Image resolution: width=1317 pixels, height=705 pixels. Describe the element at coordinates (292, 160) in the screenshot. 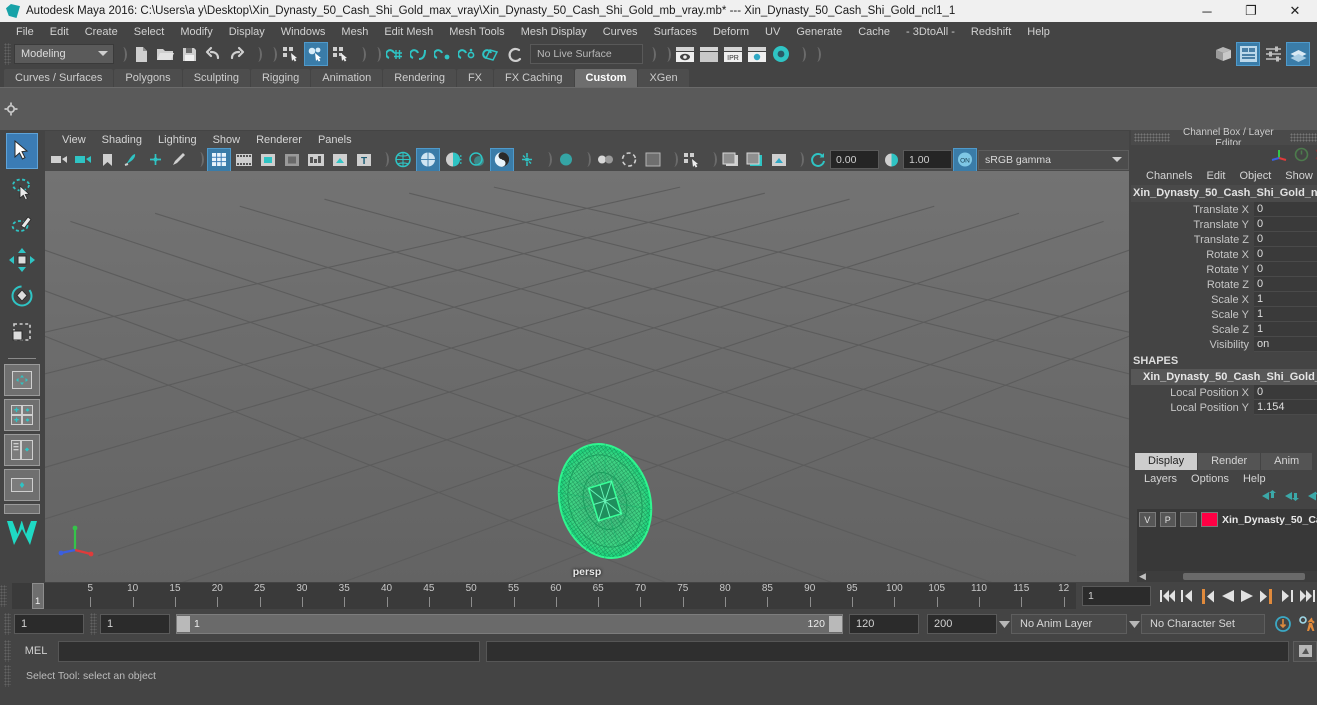

I see `gate-mask-icon` at that location.